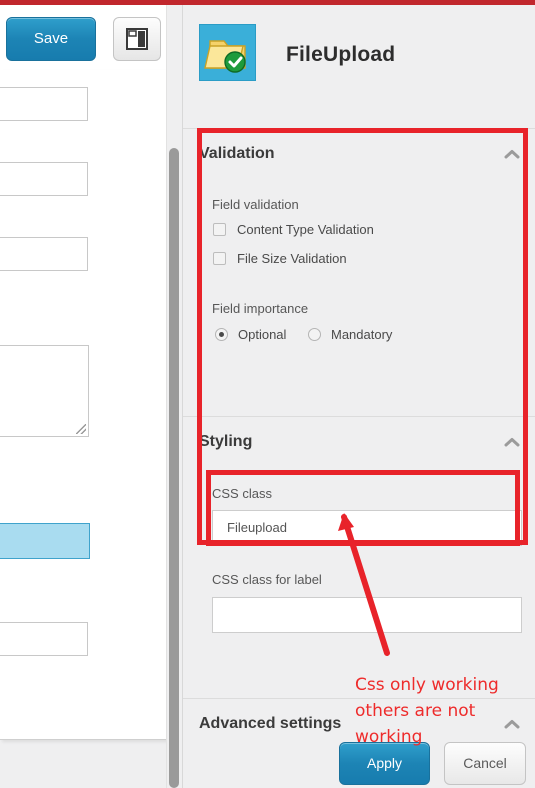 The width and height of the screenshot is (535, 788). Describe the element at coordinates (237, 153) in the screenshot. I see `section-title-validation: Validation` at that location.